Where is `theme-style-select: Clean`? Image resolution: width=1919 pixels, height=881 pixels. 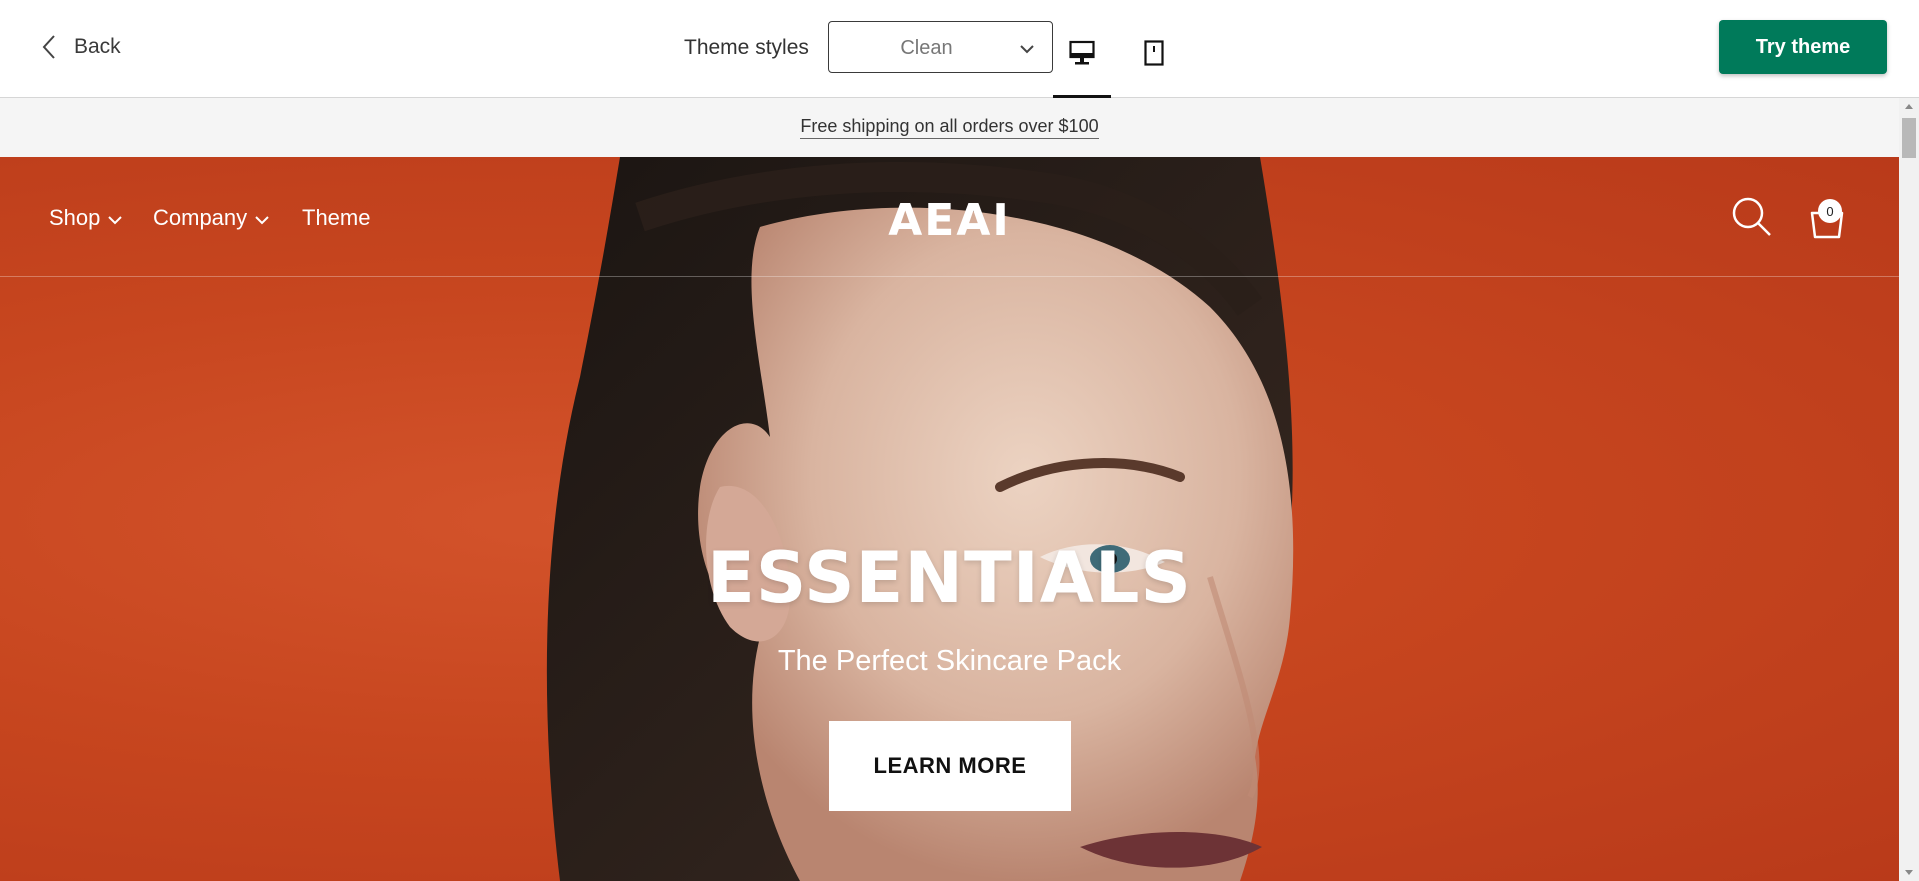 theme-style-select: Clean is located at coordinates (940, 47).